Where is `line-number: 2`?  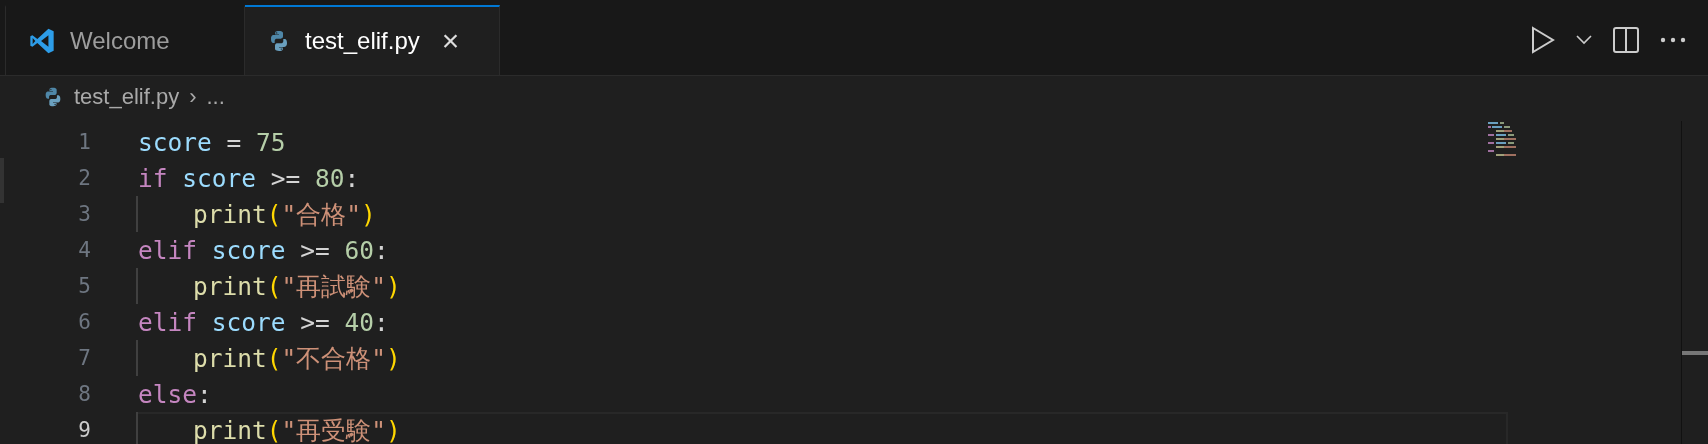
line-number: 2 is located at coordinates (84, 178).